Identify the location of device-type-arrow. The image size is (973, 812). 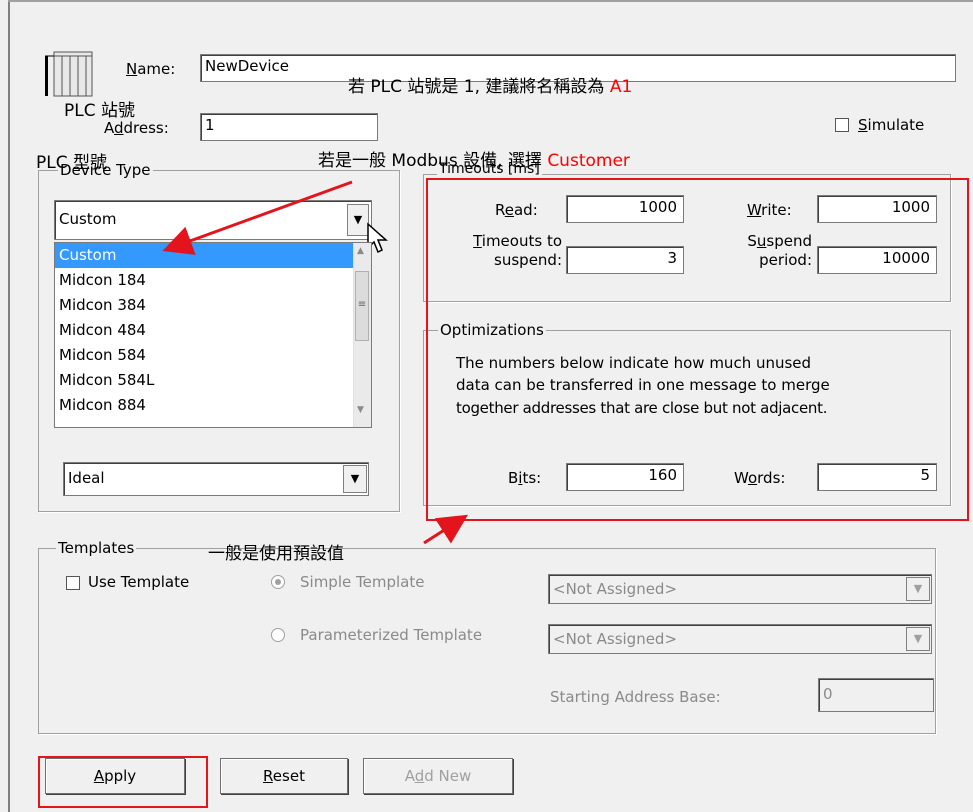
(257, 217).